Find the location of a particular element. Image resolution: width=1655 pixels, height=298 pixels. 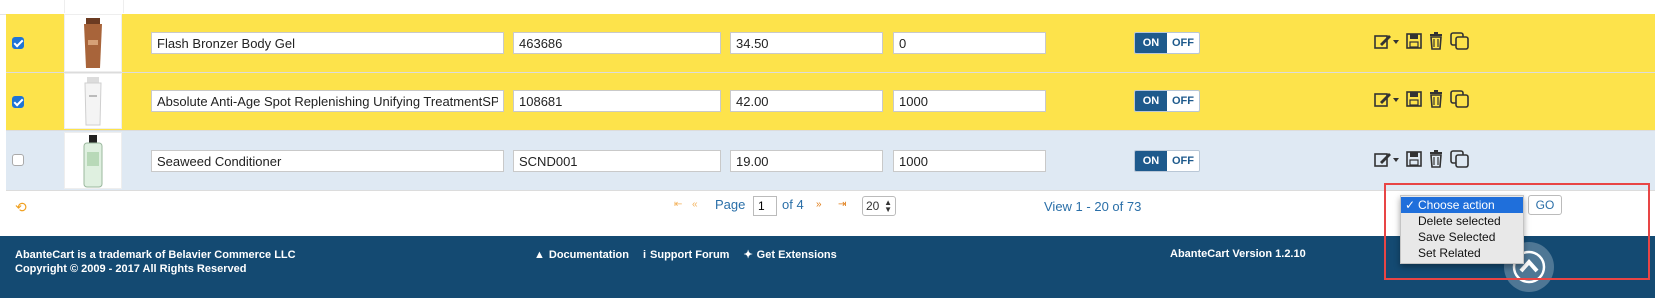

info-icon: i is located at coordinates (644, 254).